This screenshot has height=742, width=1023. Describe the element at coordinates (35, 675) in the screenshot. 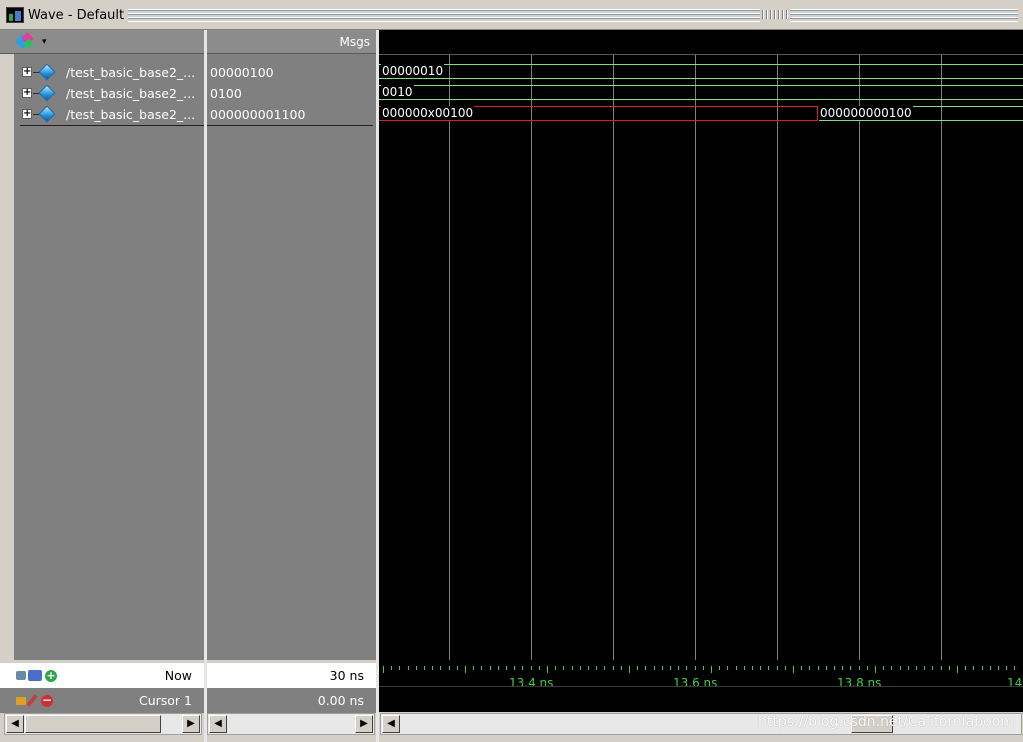

I see `monitor-icon` at that location.